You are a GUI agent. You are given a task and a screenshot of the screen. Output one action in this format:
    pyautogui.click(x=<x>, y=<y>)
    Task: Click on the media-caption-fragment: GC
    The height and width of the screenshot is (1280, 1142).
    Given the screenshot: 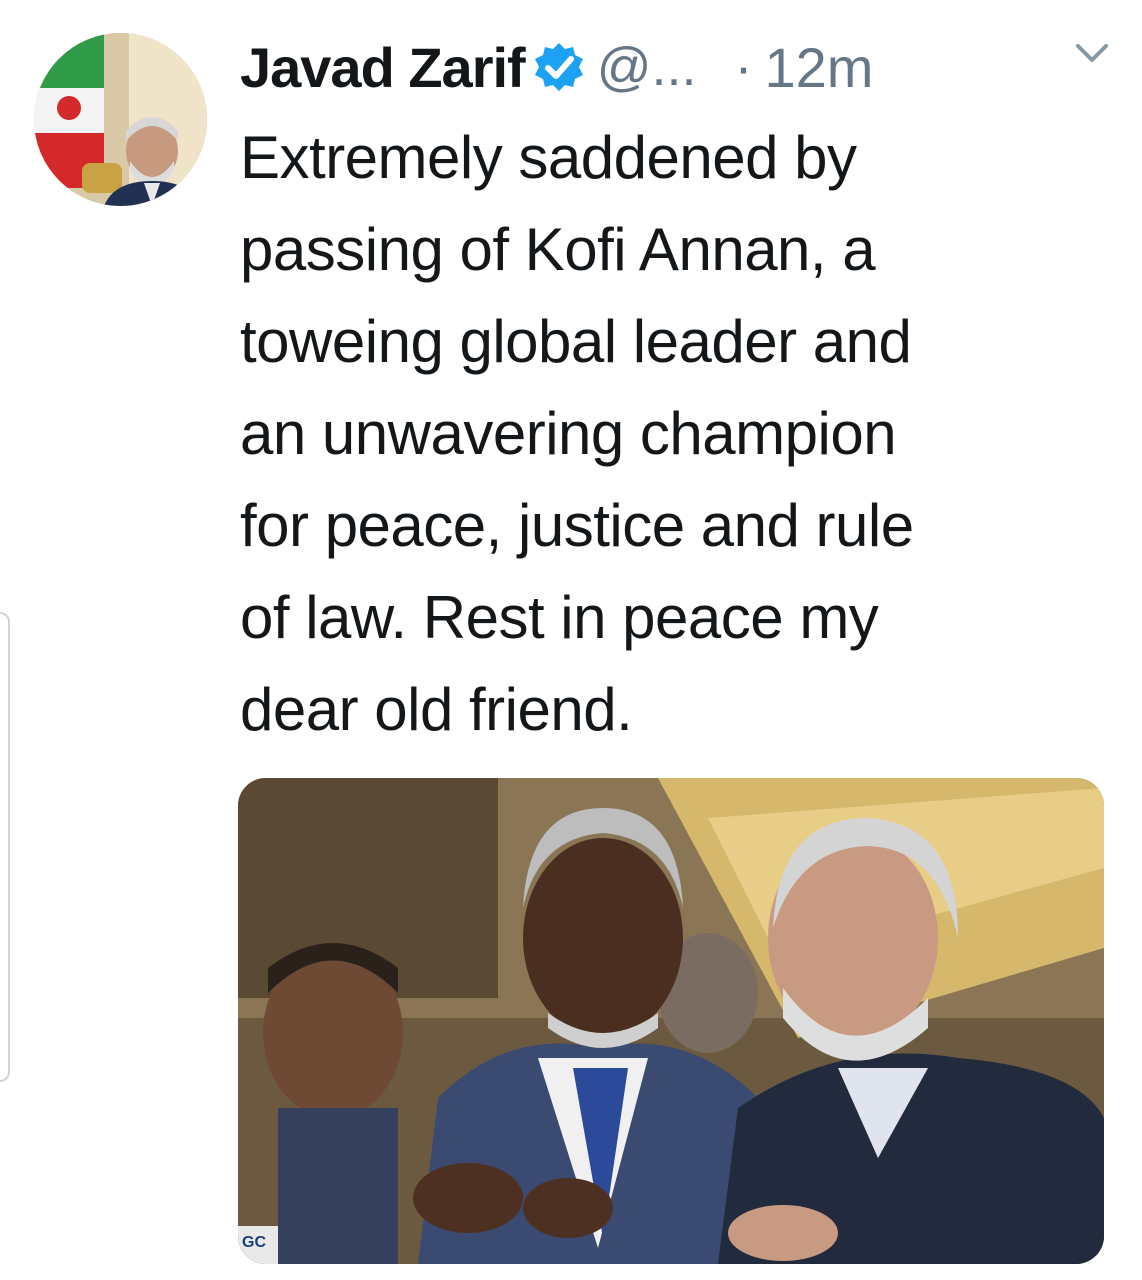 What is the action you would take?
    pyautogui.click(x=254, y=1242)
    